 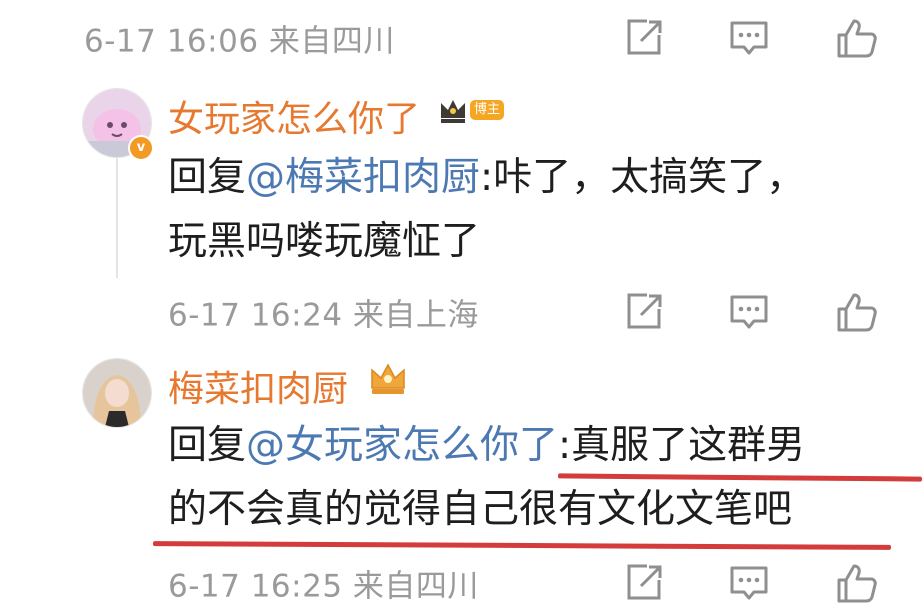 I want to click on highlight-underline, so click(x=522, y=545).